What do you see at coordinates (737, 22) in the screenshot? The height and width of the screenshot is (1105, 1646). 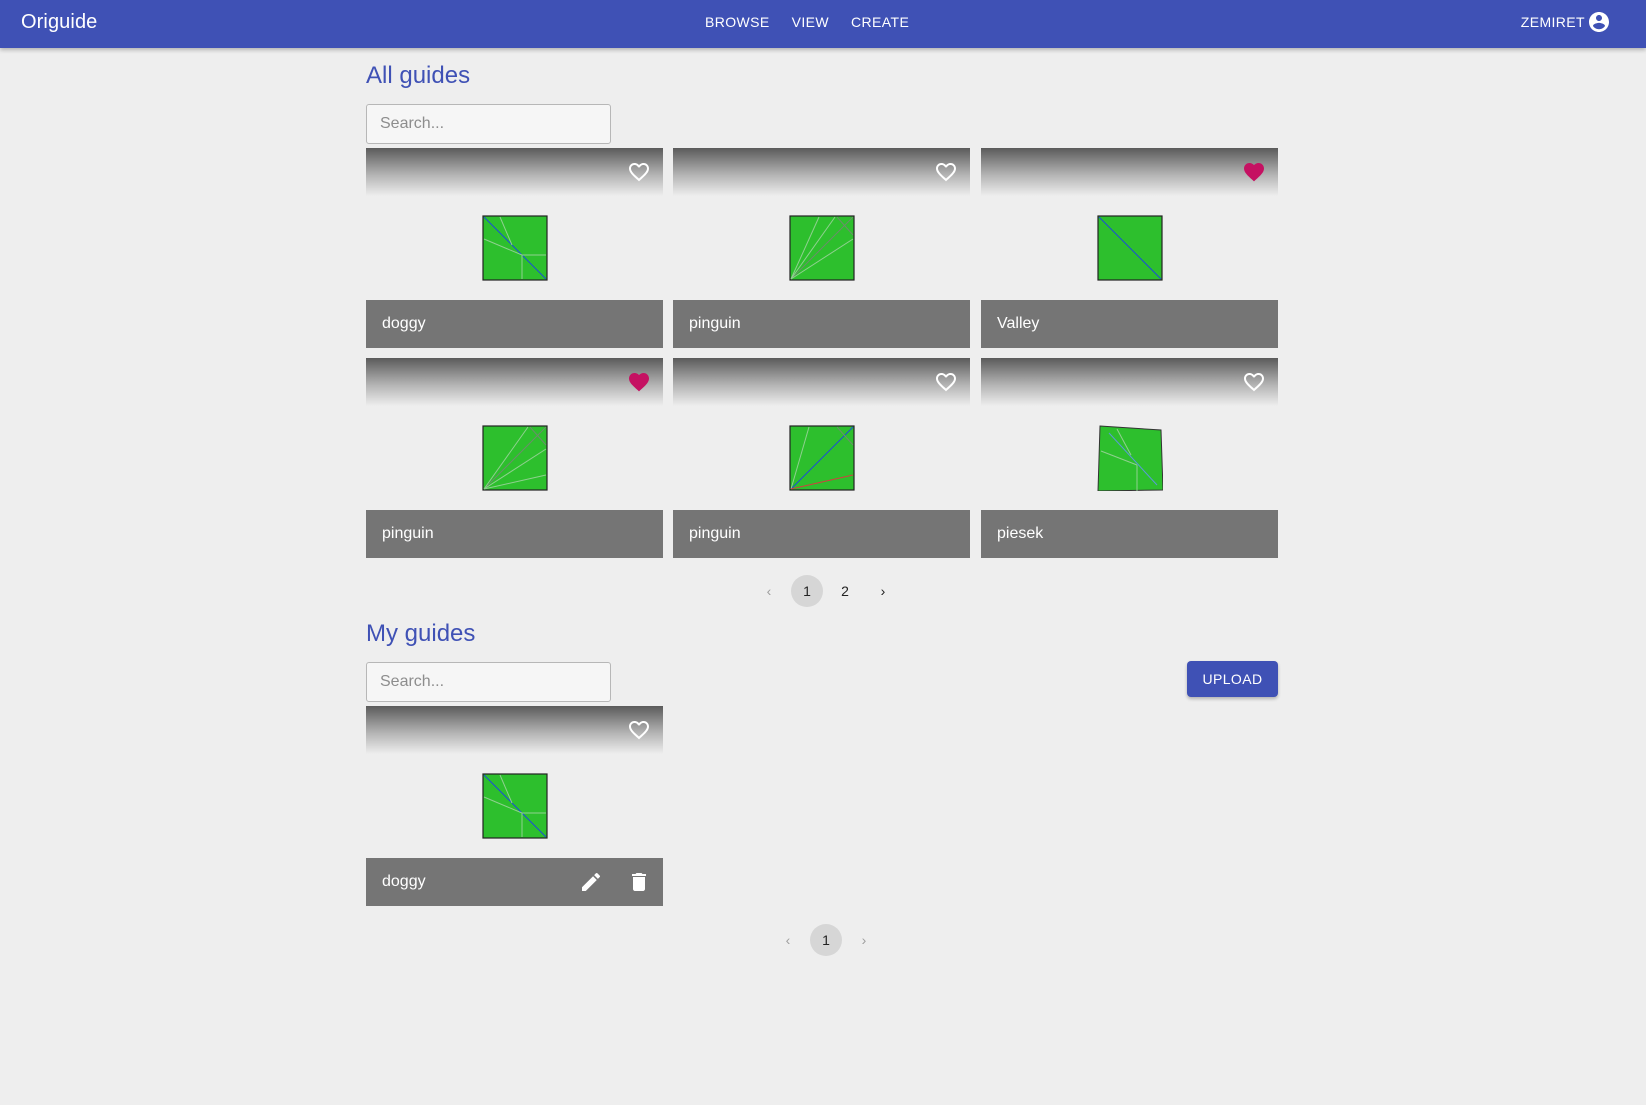 I see `nav-browse: BROWSE` at bounding box center [737, 22].